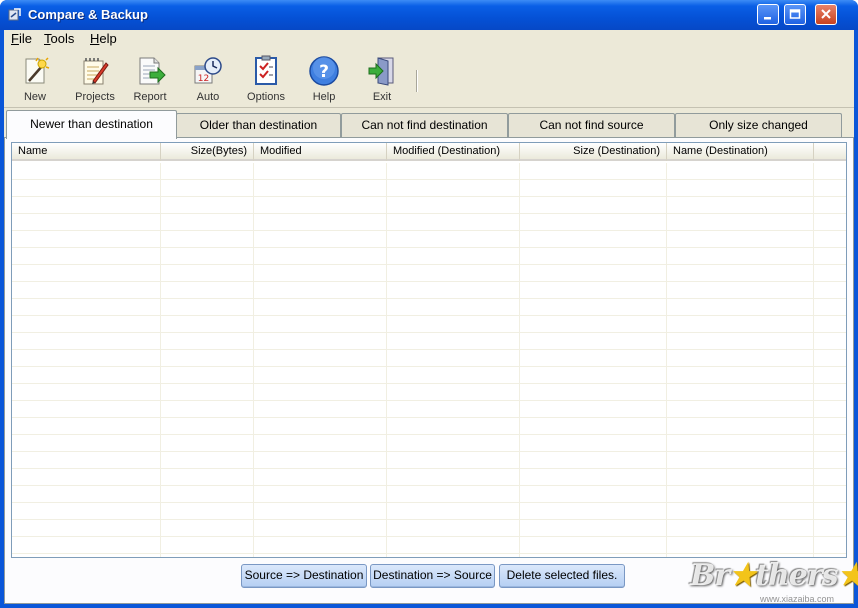  What do you see at coordinates (95, 38) in the screenshot?
I see `menu-help-mnemonic: H` at bounding box center [95, 38].